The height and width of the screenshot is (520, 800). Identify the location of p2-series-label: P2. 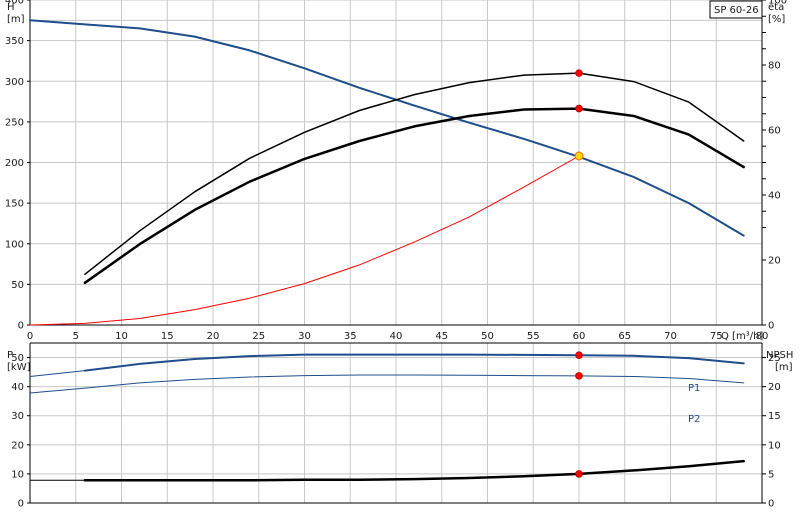
(694, 419).